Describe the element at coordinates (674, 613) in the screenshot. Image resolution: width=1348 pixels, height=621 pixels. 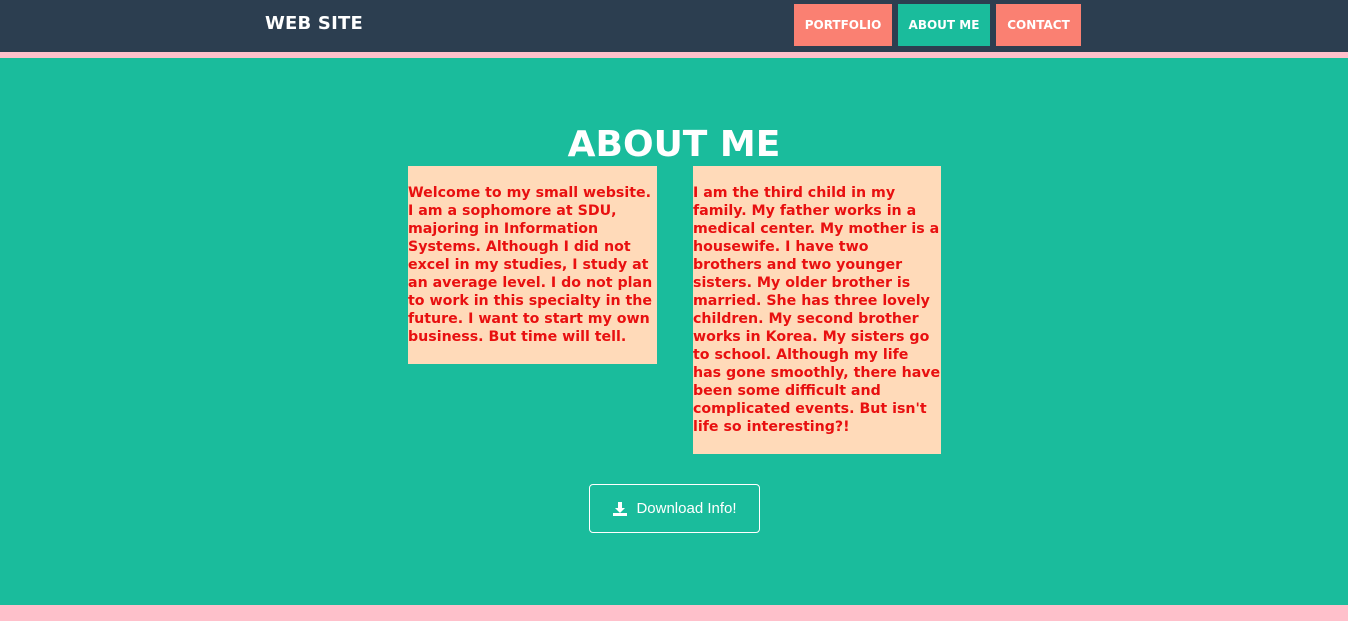
I see `bottom-divider` at that location.